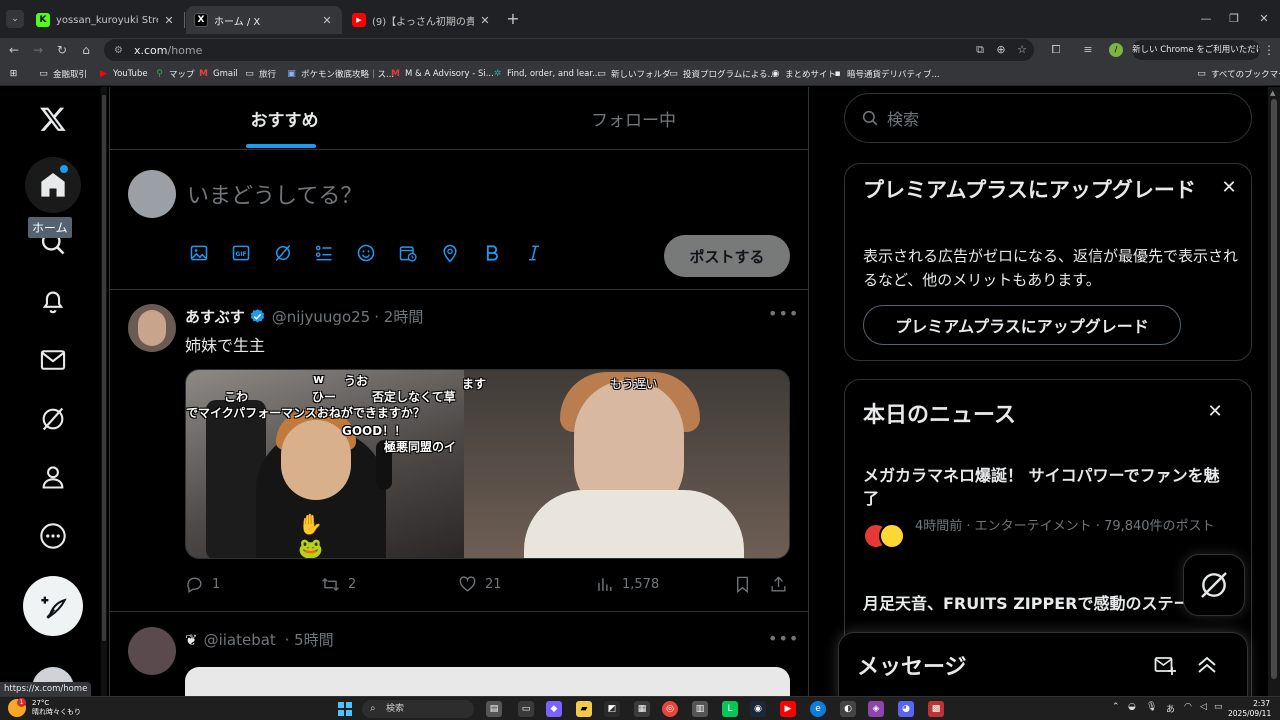  I want to click on tab-for-you: おすすめ, so click(284, 118).